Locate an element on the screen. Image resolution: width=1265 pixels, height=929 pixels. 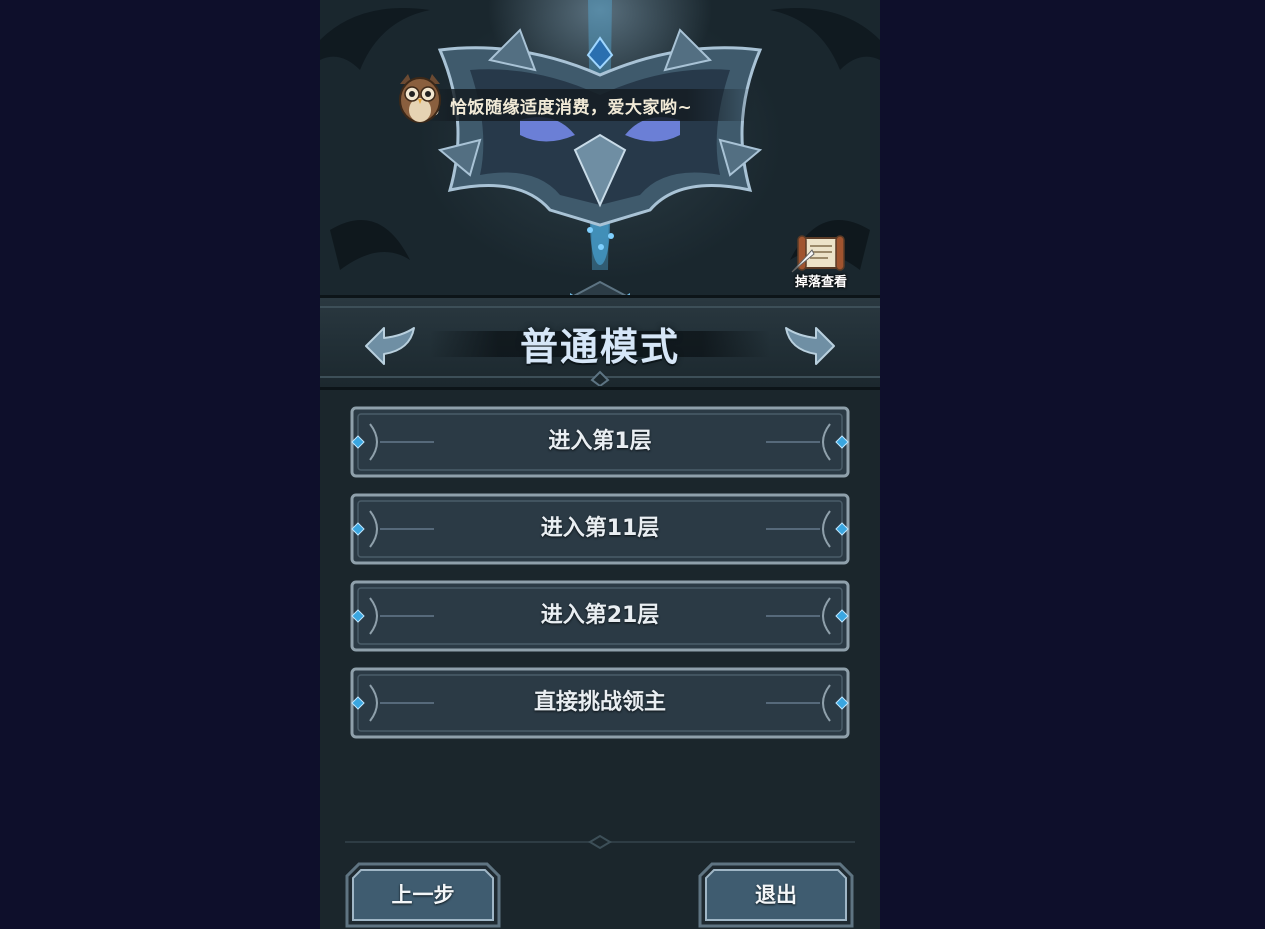
enter-floor-1-button: 进入第1层 is located at coordinates (600, 442).